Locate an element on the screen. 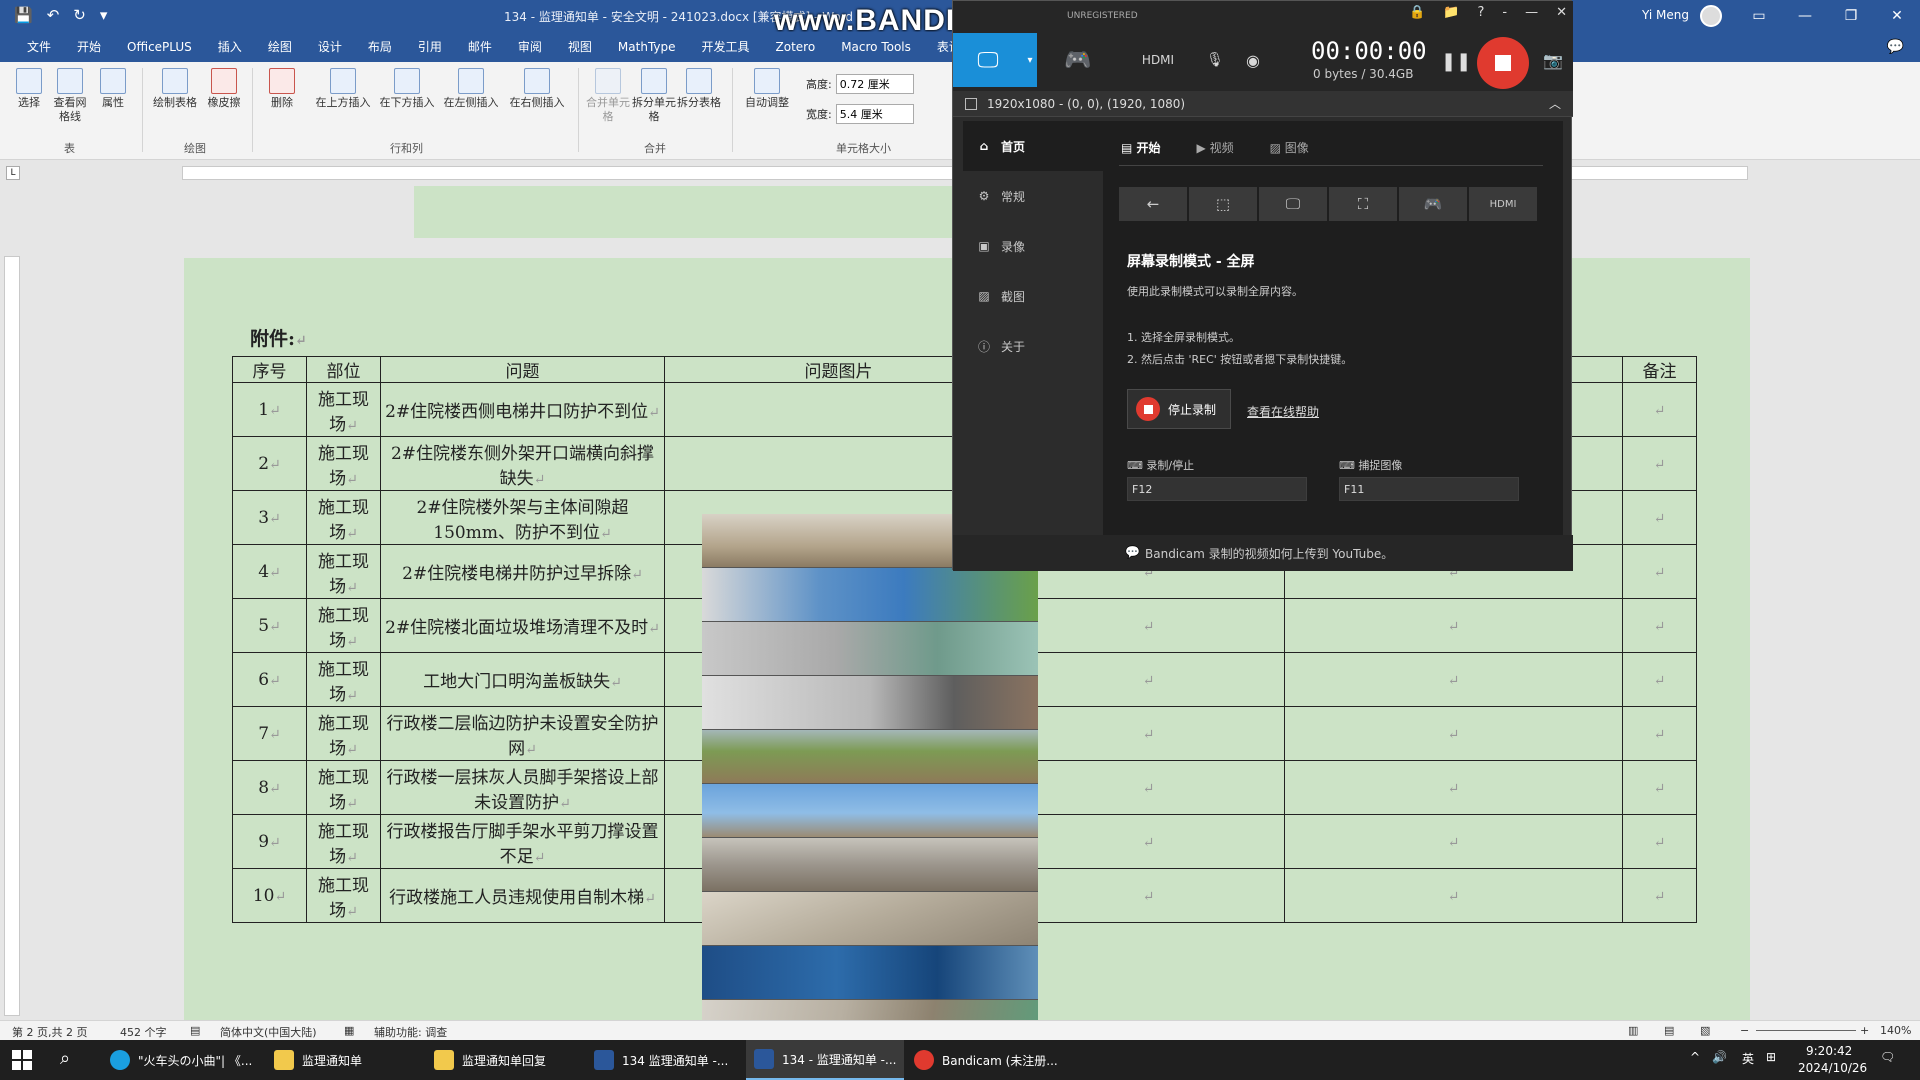 This screenshot has height=1080, width=1920. hotkey-record-input: F12 is located at coordinates (1217, 489).